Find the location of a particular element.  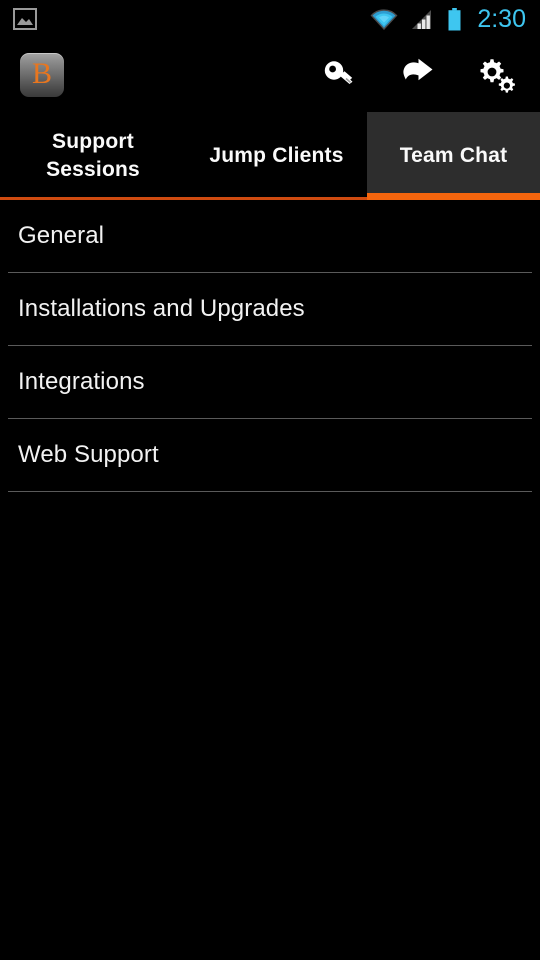

app-logo-letter: B is located at coordinates (41, 73).